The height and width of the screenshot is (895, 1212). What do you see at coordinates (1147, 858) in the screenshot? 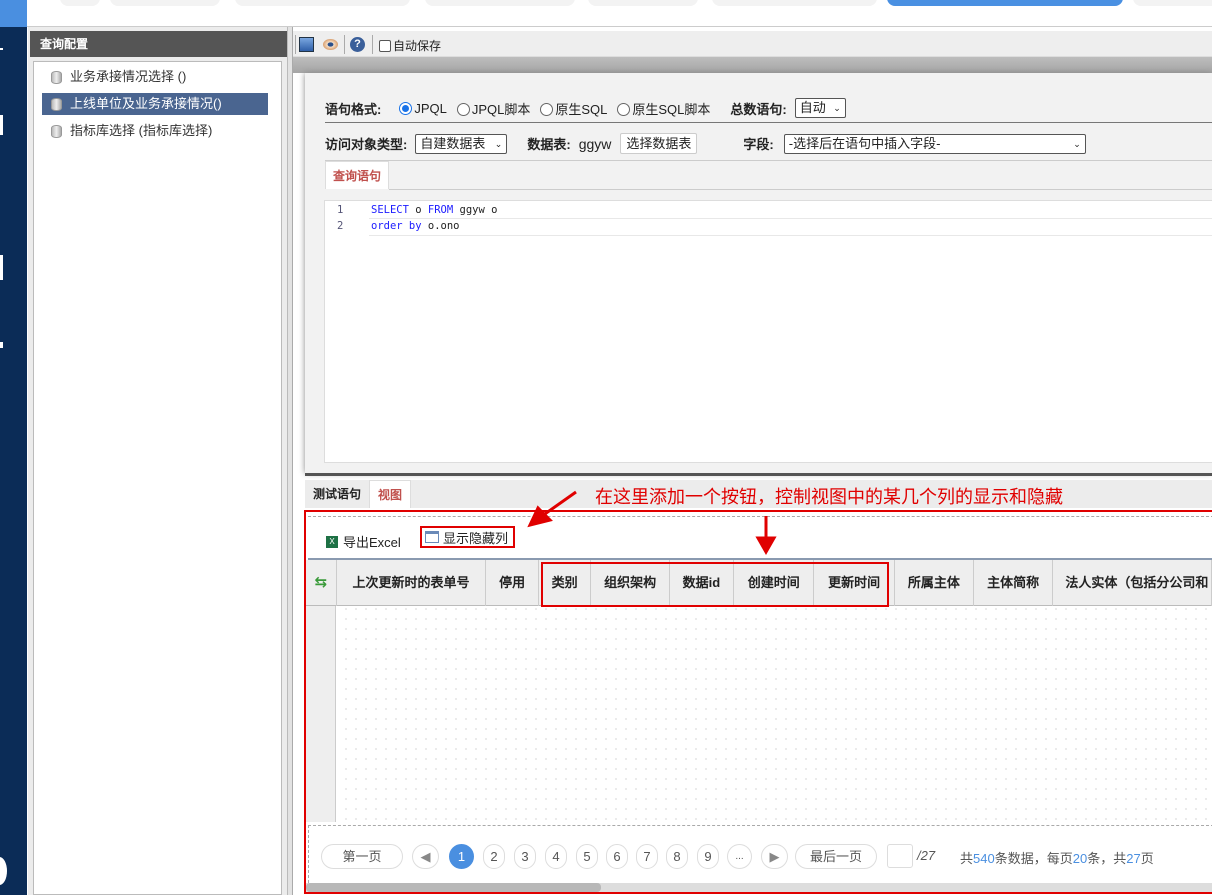
I see `summary-text: 页` at bounding box center [1147, 858].